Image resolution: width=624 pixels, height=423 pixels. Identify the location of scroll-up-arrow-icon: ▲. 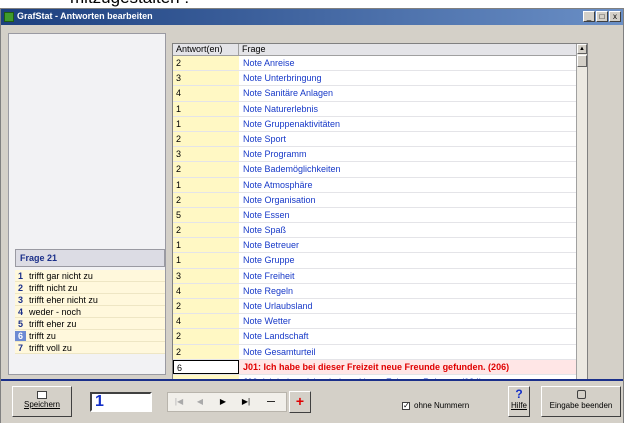
(582, 49).